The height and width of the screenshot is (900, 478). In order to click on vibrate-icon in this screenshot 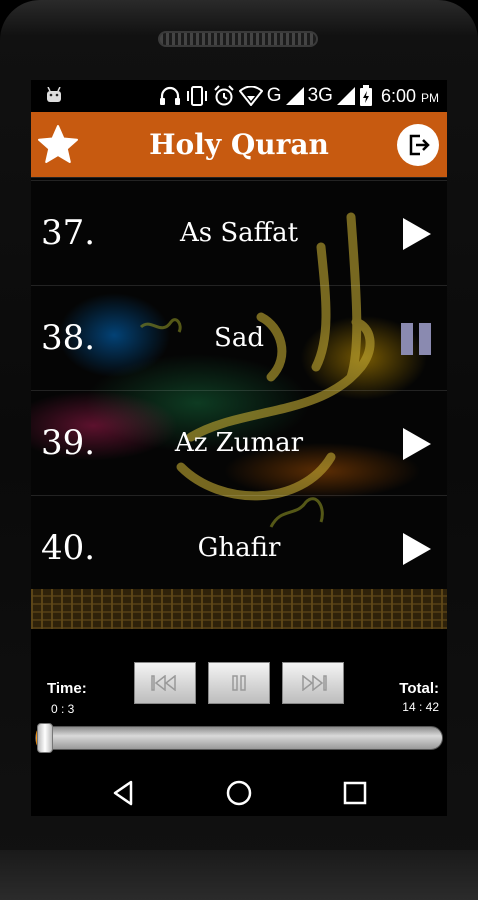, I will do `click(196, 96)`.